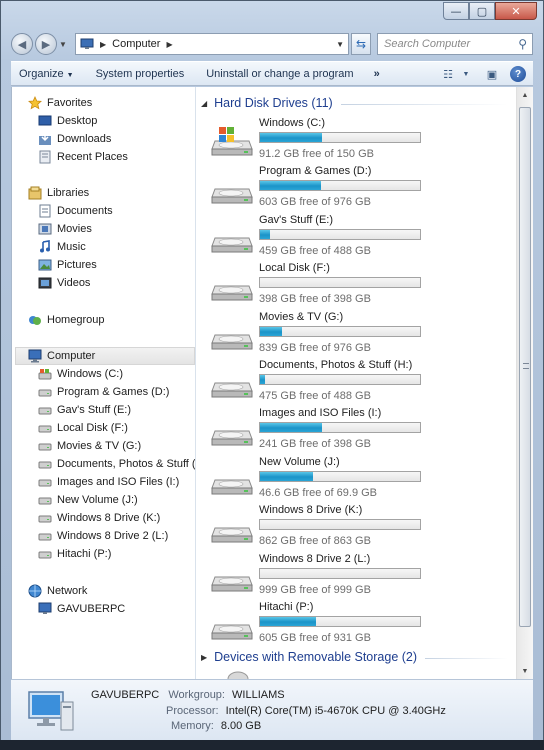  I want to click on nav-homegroup: Homegroup, so click(66, 320).